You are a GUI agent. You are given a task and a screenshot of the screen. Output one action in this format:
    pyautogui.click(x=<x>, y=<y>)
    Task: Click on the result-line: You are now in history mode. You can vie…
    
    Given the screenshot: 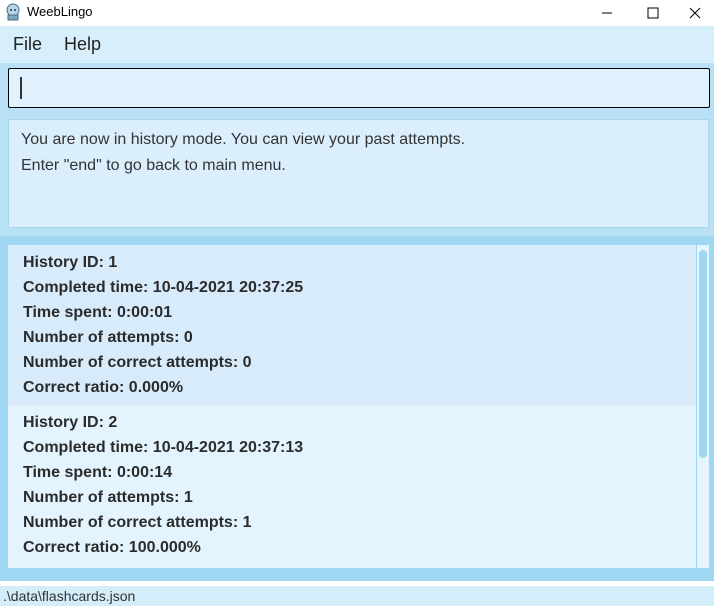 What is the action you would take?
    pyautogui.click(x=243, y=139)
    